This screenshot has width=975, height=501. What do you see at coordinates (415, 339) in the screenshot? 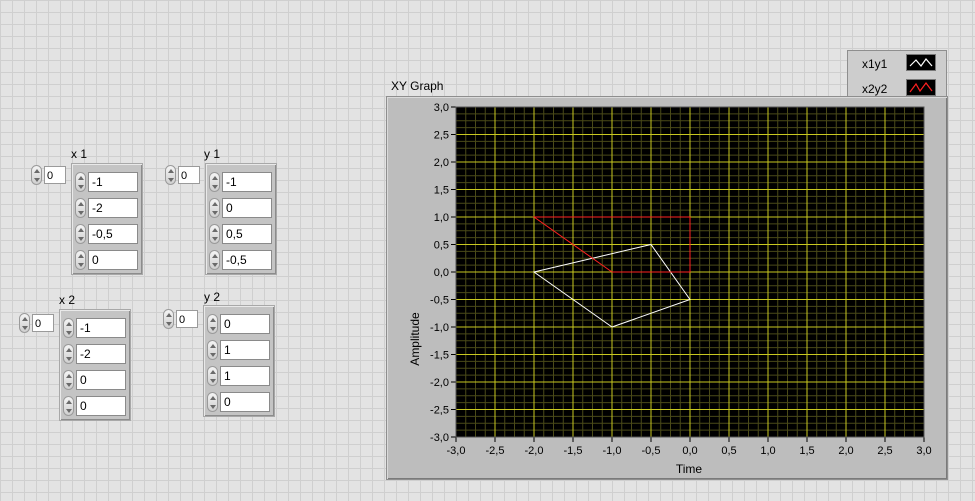
I see `y-axis-label: Amplitude` at bounding box center [415, 339].